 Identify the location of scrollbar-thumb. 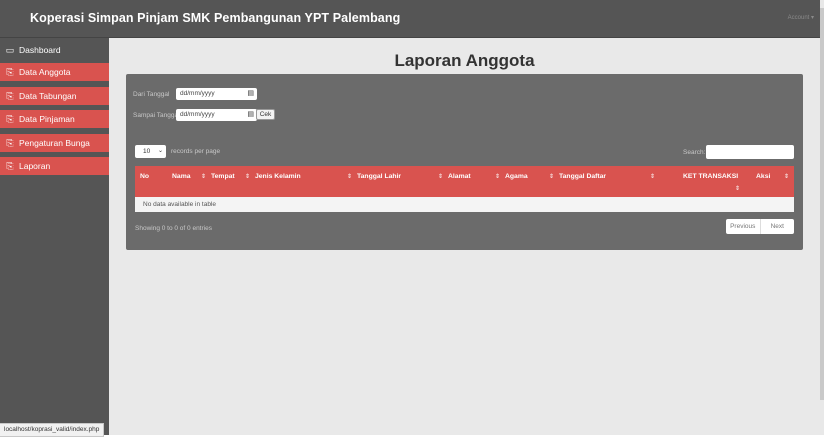
(822, 204).